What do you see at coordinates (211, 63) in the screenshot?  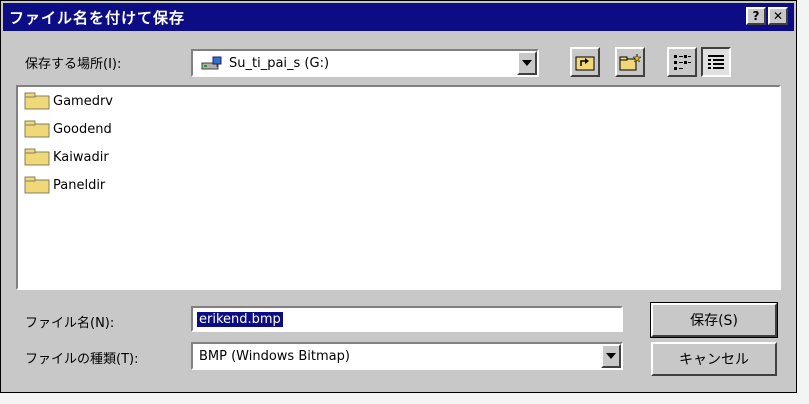 I see `network-drive-icon` at bounding box center [211, 63].